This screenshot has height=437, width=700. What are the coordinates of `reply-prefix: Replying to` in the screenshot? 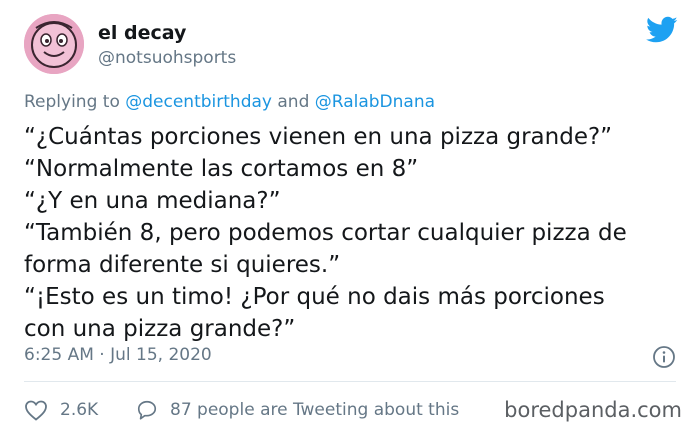 It's located at (72, 102).